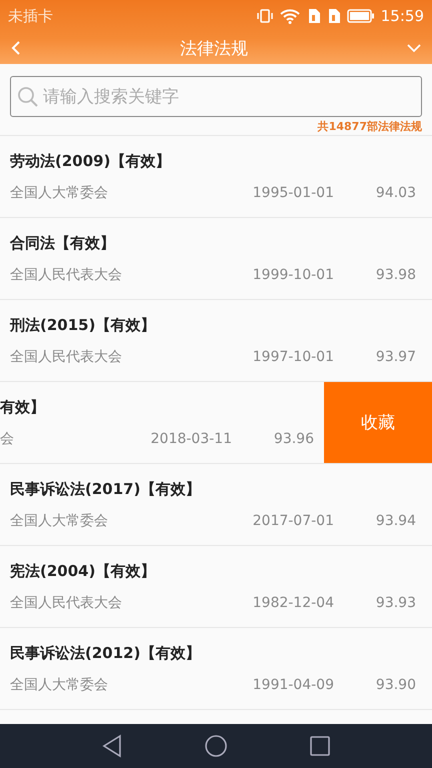 This screenshot has height=768, width=432. I want to click on score-text: 93.93, so click(395, 602).